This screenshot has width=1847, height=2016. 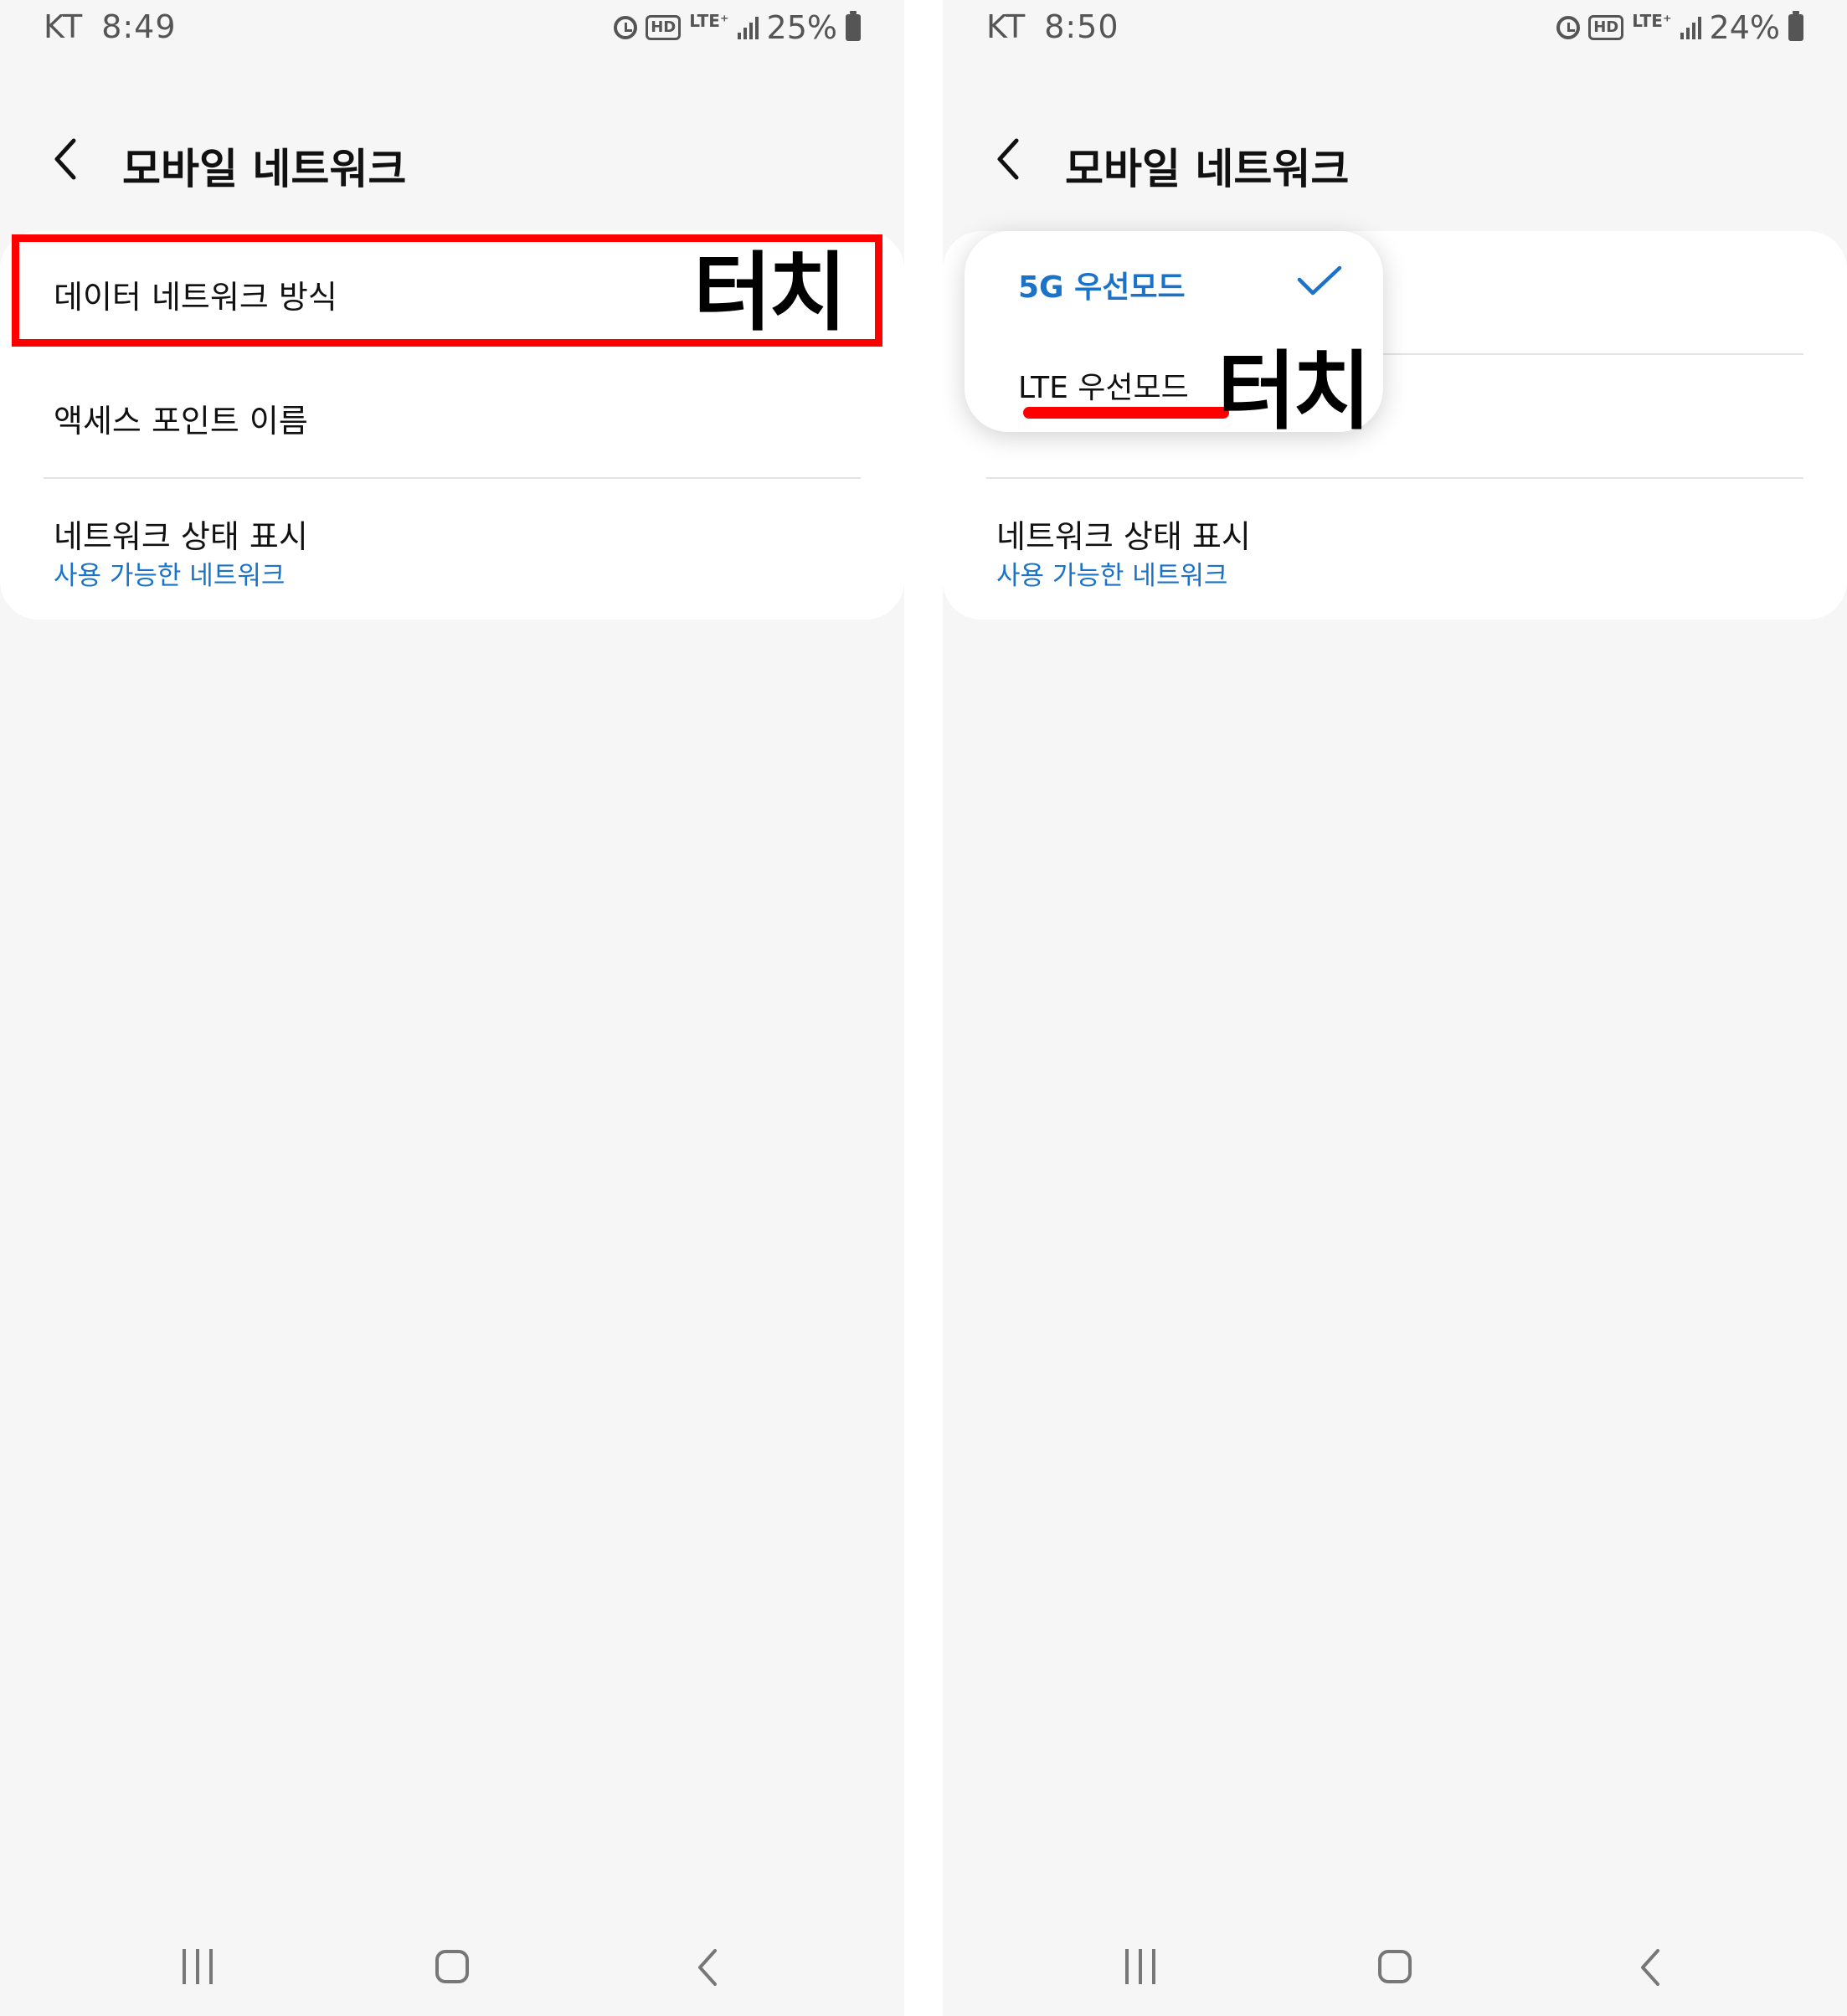 I want to click on clock: 8:49, so click(x=139, y=27).